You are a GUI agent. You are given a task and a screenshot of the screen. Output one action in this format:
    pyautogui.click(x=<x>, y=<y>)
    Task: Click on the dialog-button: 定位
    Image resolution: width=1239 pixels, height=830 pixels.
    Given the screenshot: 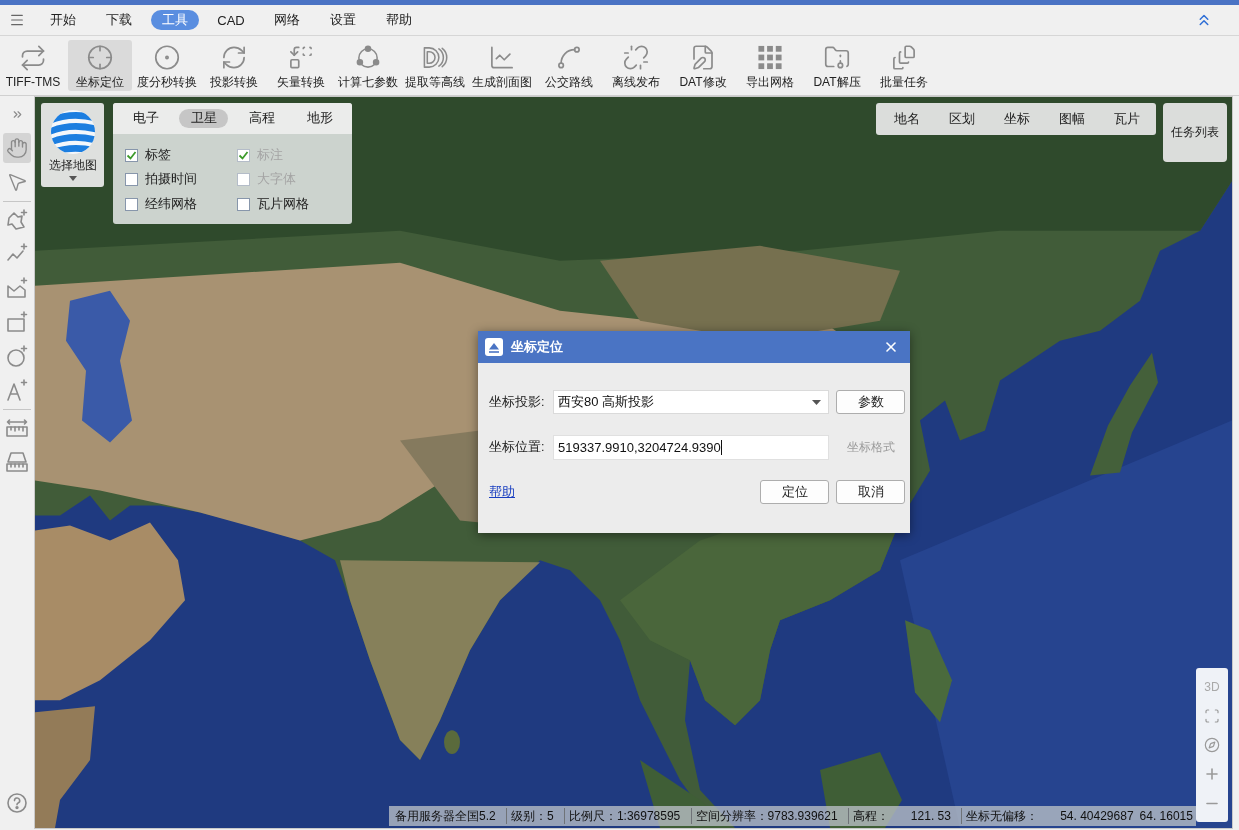 What is the action you would take?
    pyautogui.click(x=794, y=492)
    